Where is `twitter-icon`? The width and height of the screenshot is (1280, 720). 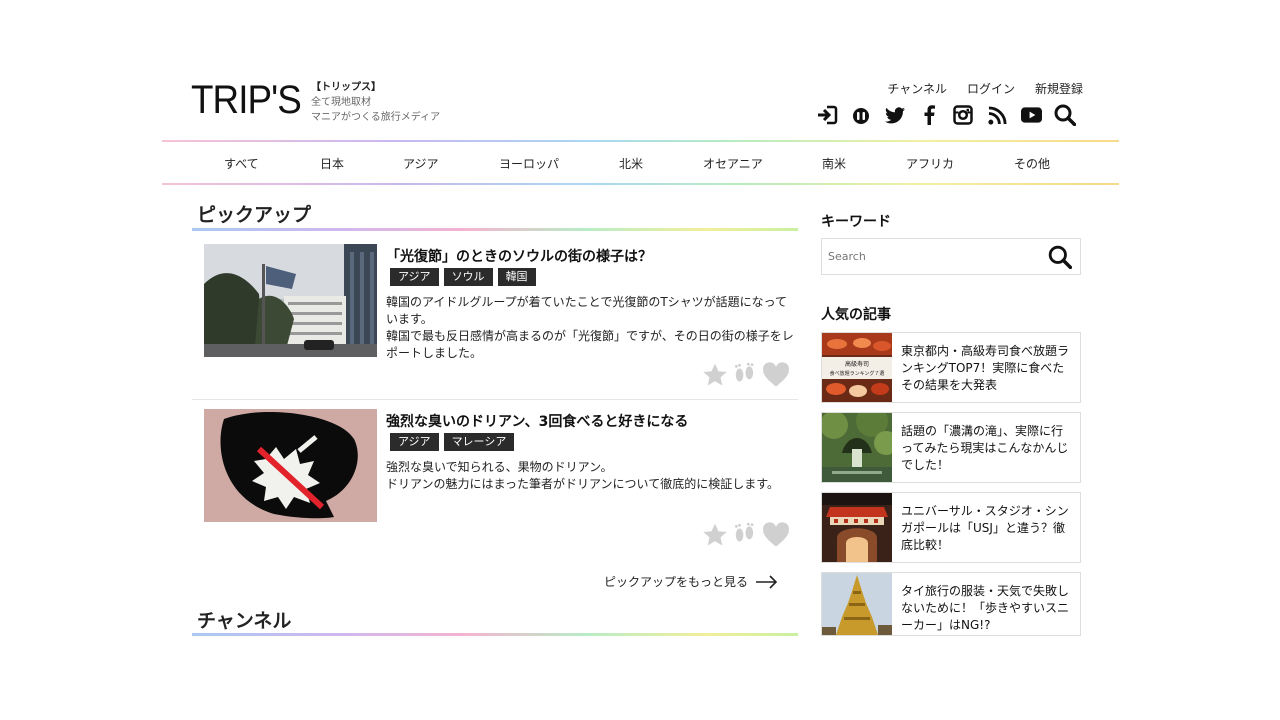
twitter-icon is located at coordinates (895, 115).